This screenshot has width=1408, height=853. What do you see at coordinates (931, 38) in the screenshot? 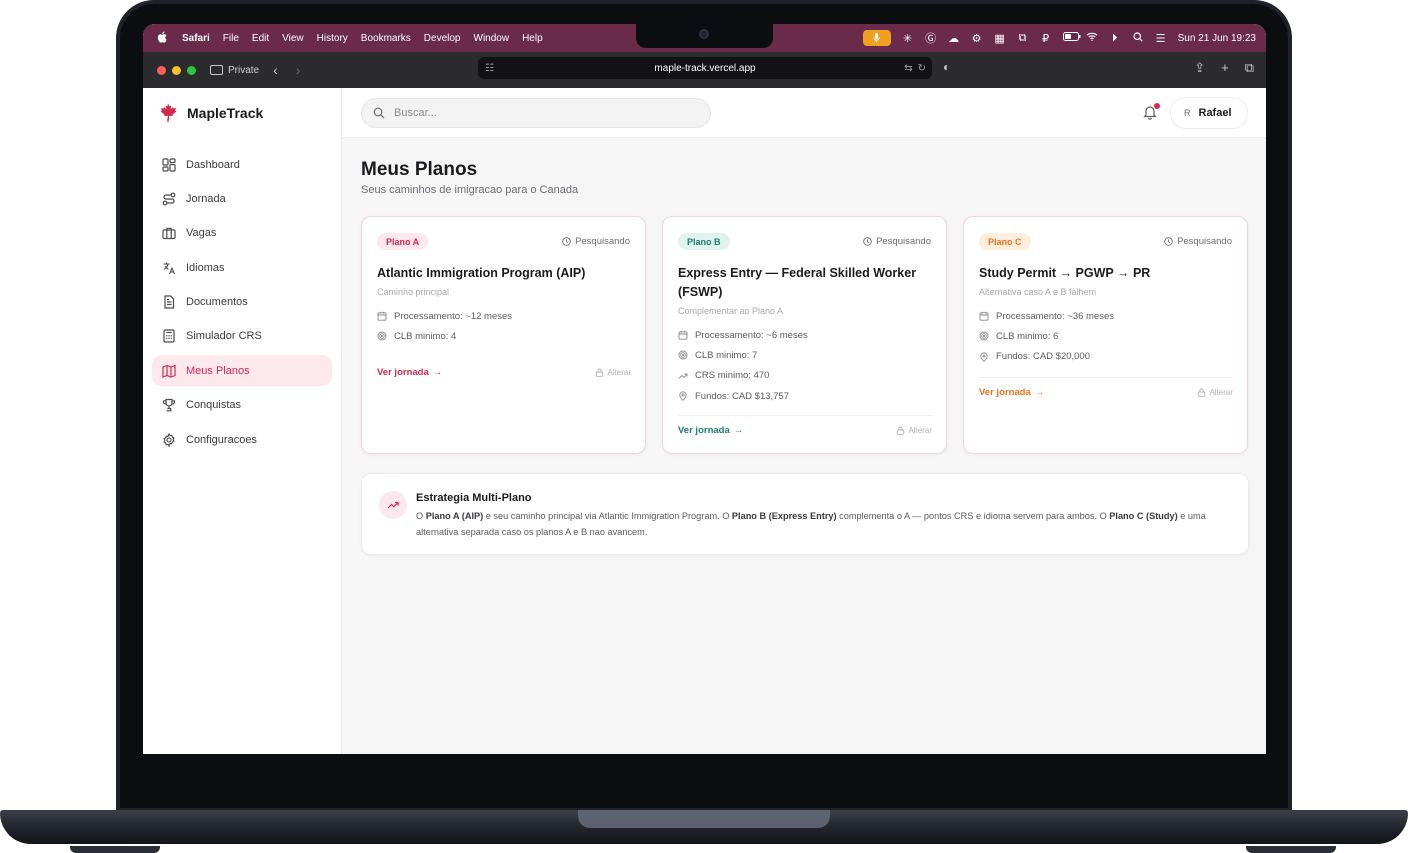
I see `grammarly-icon: Ⓖ` at bounding box center [931, 38].